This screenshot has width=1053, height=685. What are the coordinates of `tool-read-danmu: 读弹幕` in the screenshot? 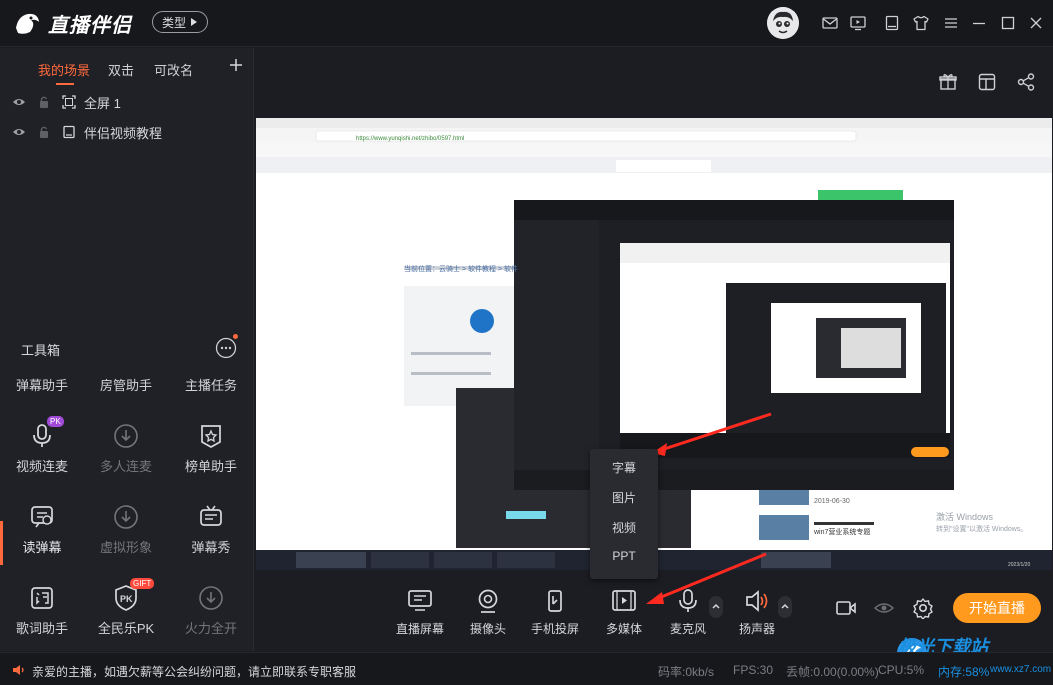 It's located at (42, 529).